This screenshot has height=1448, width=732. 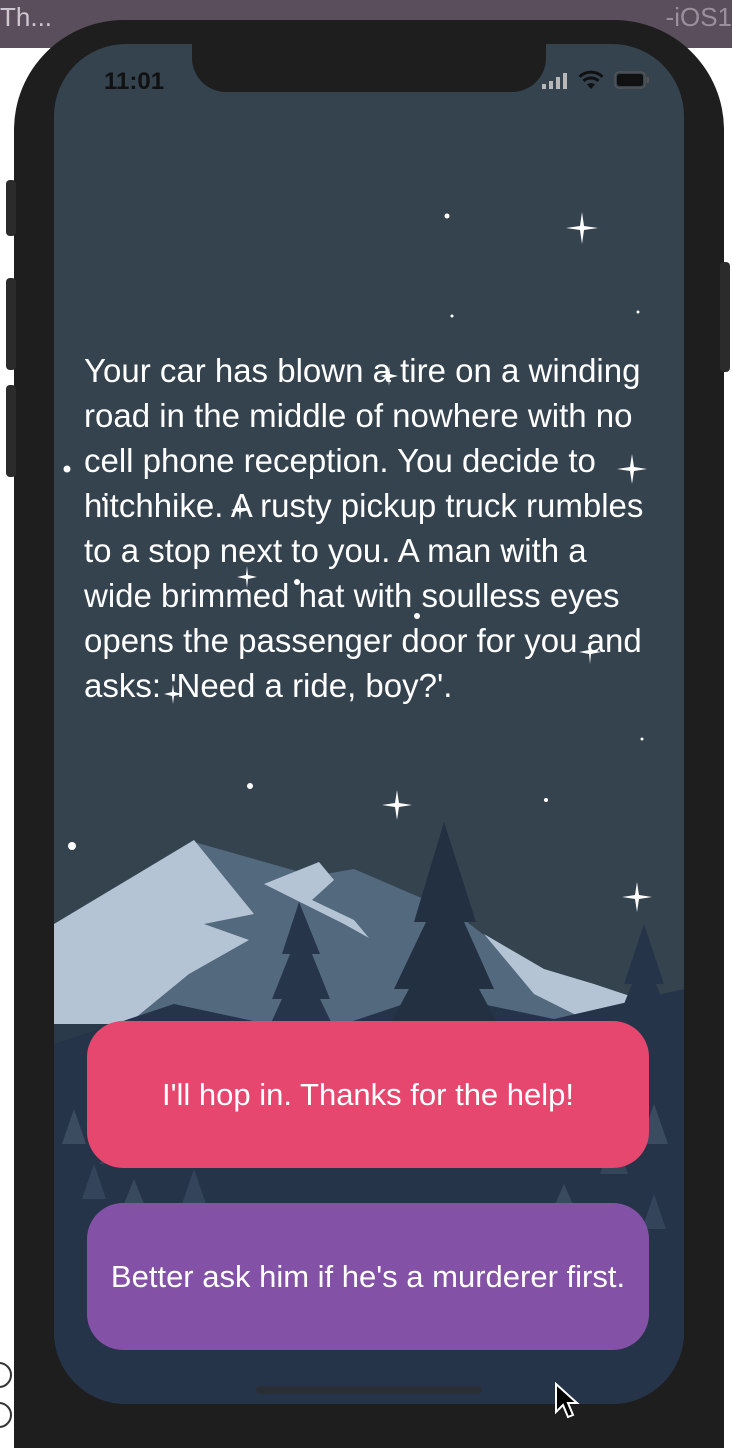 I want to click on status-time: 11:01, so click(x=134, y=81).